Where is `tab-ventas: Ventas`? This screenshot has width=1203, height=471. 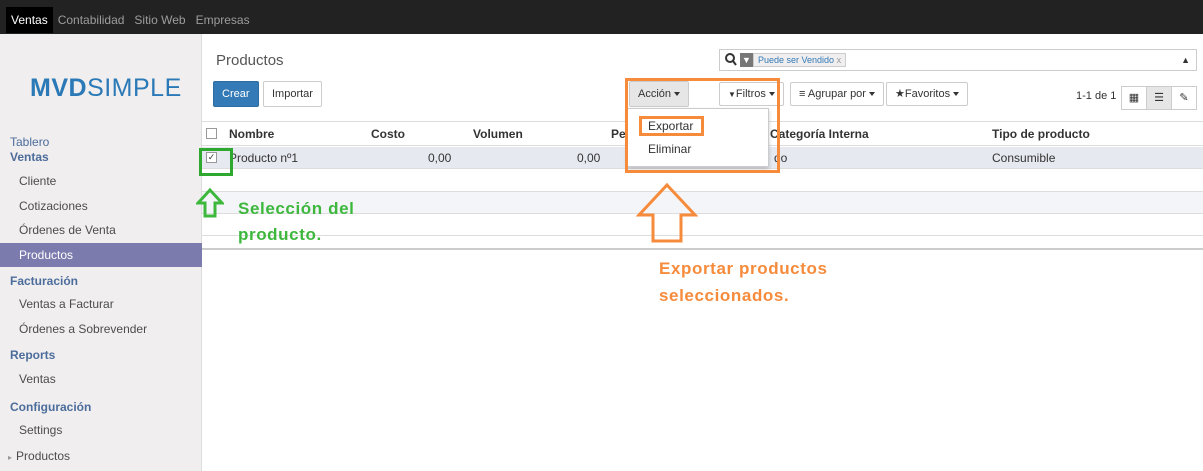
tab-ventas: Ventas is located at coordinates (29, 20).